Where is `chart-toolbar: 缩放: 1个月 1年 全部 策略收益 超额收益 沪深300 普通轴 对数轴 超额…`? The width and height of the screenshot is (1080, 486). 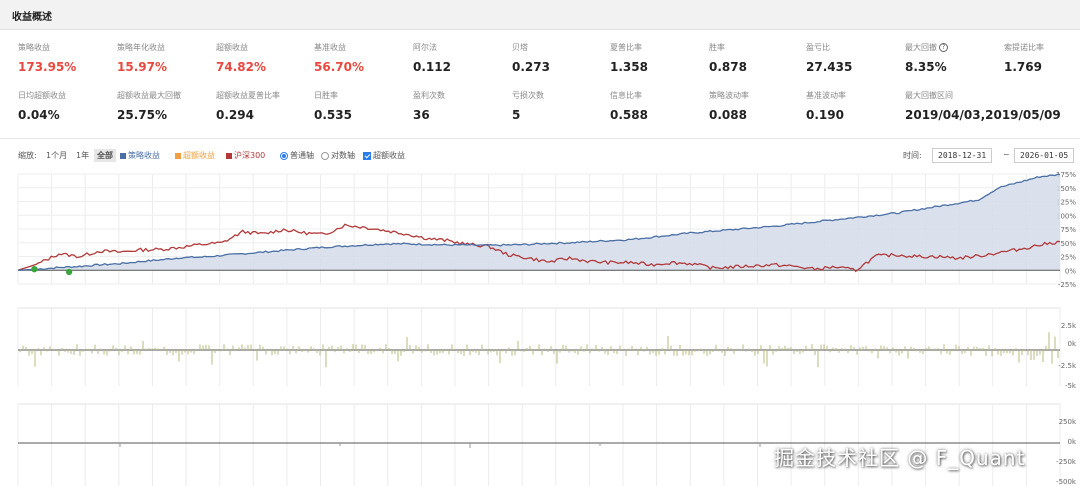 chart-toolbar: 缩放: 1个月 1年 全部 策略收益 超额收益 沪深300 普通轴 对数轴 超额… is located at coordinates (540, 156).